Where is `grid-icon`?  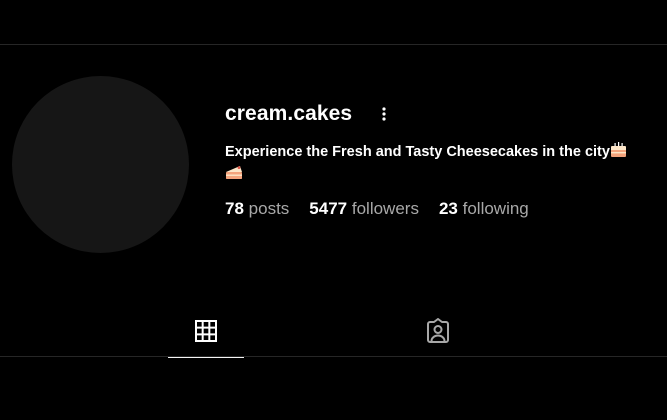 grid-icon is located at coordinates (206, 331).